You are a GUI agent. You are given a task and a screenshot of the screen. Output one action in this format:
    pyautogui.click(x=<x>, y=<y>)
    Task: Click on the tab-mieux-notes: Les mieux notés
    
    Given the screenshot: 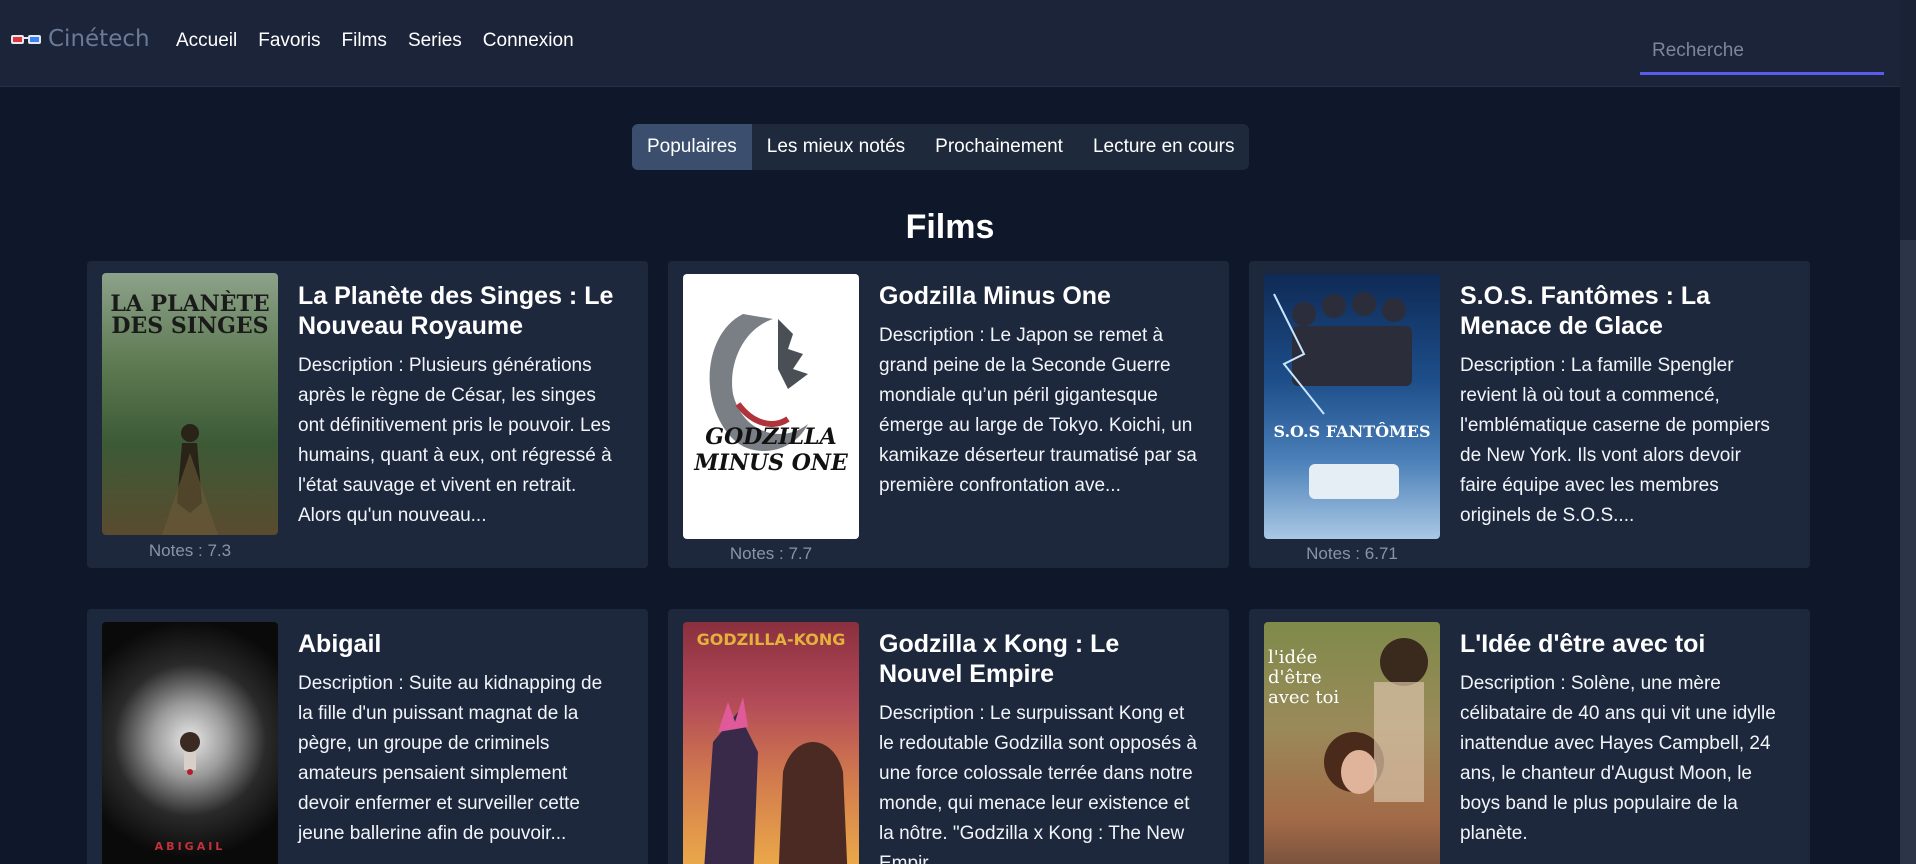 What is the action you would take?
    pyautogui.click(x=836, y=147)
    